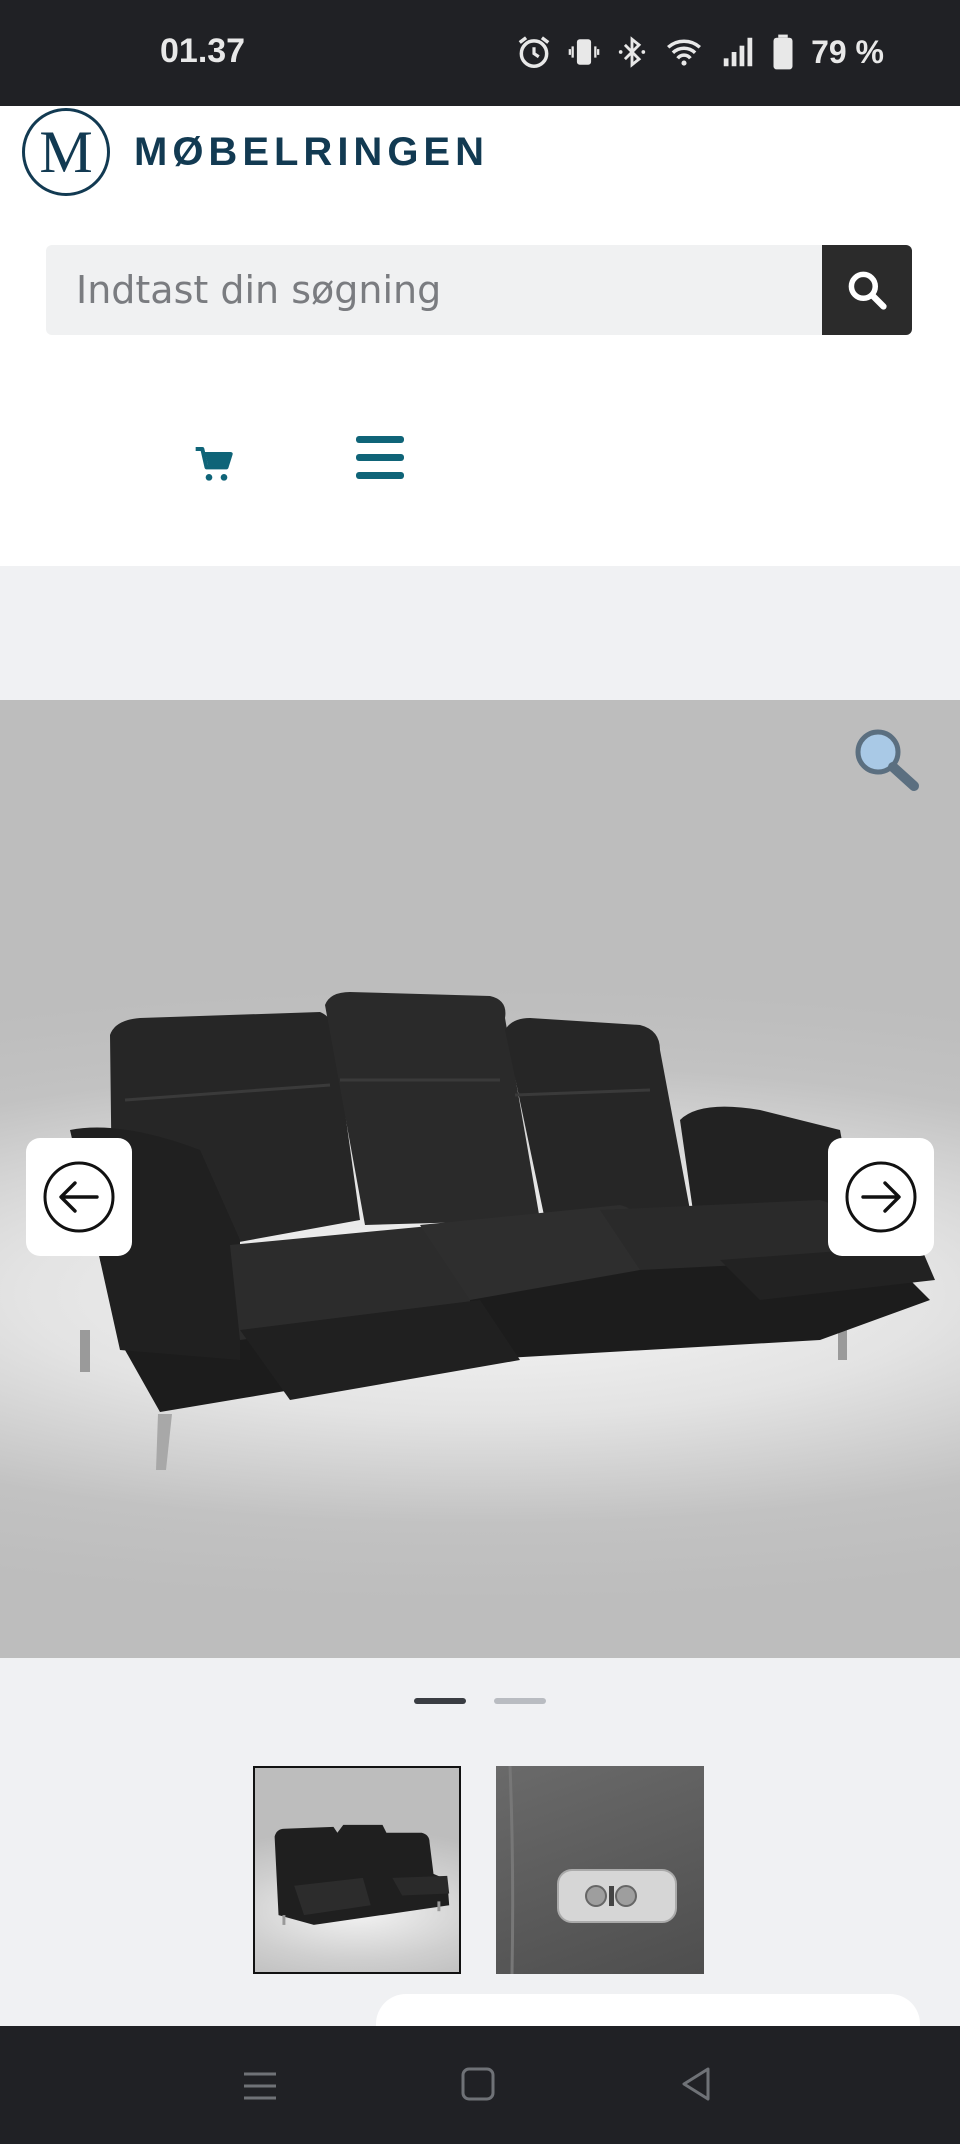 The image size is (960, 2144). I want to click on search-button, so click(867, 290).